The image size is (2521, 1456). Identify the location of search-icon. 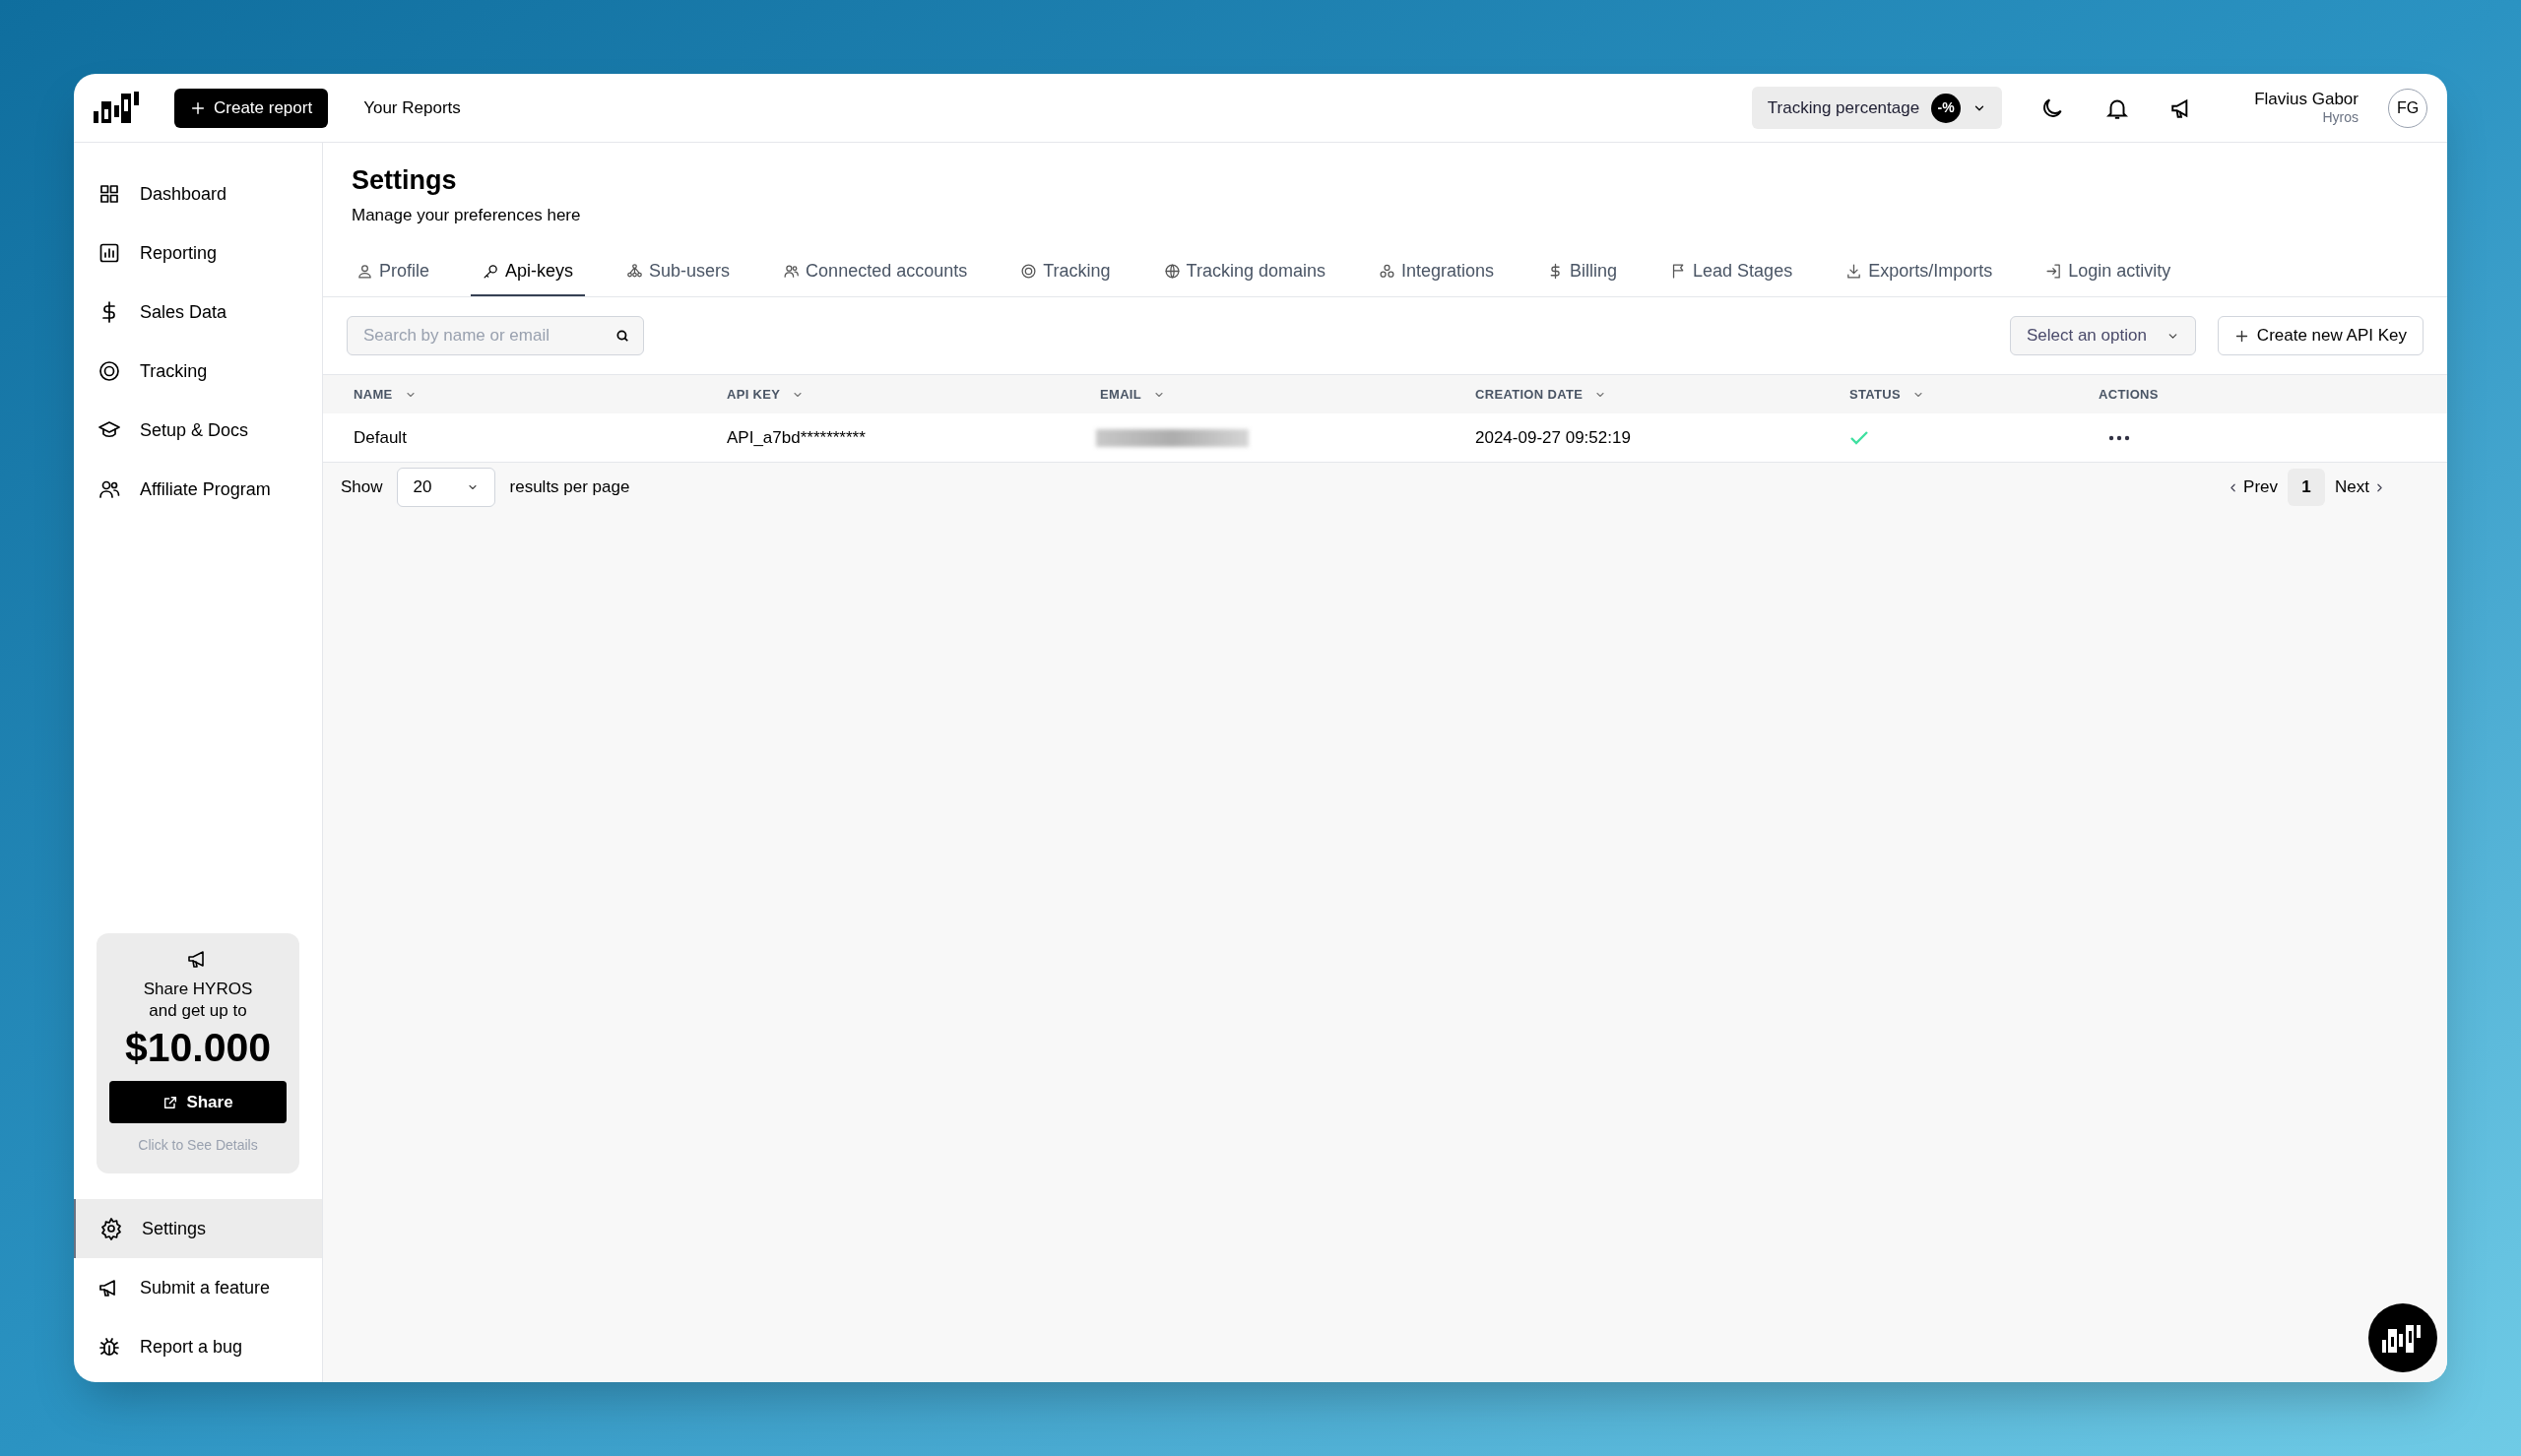
(622, 336).